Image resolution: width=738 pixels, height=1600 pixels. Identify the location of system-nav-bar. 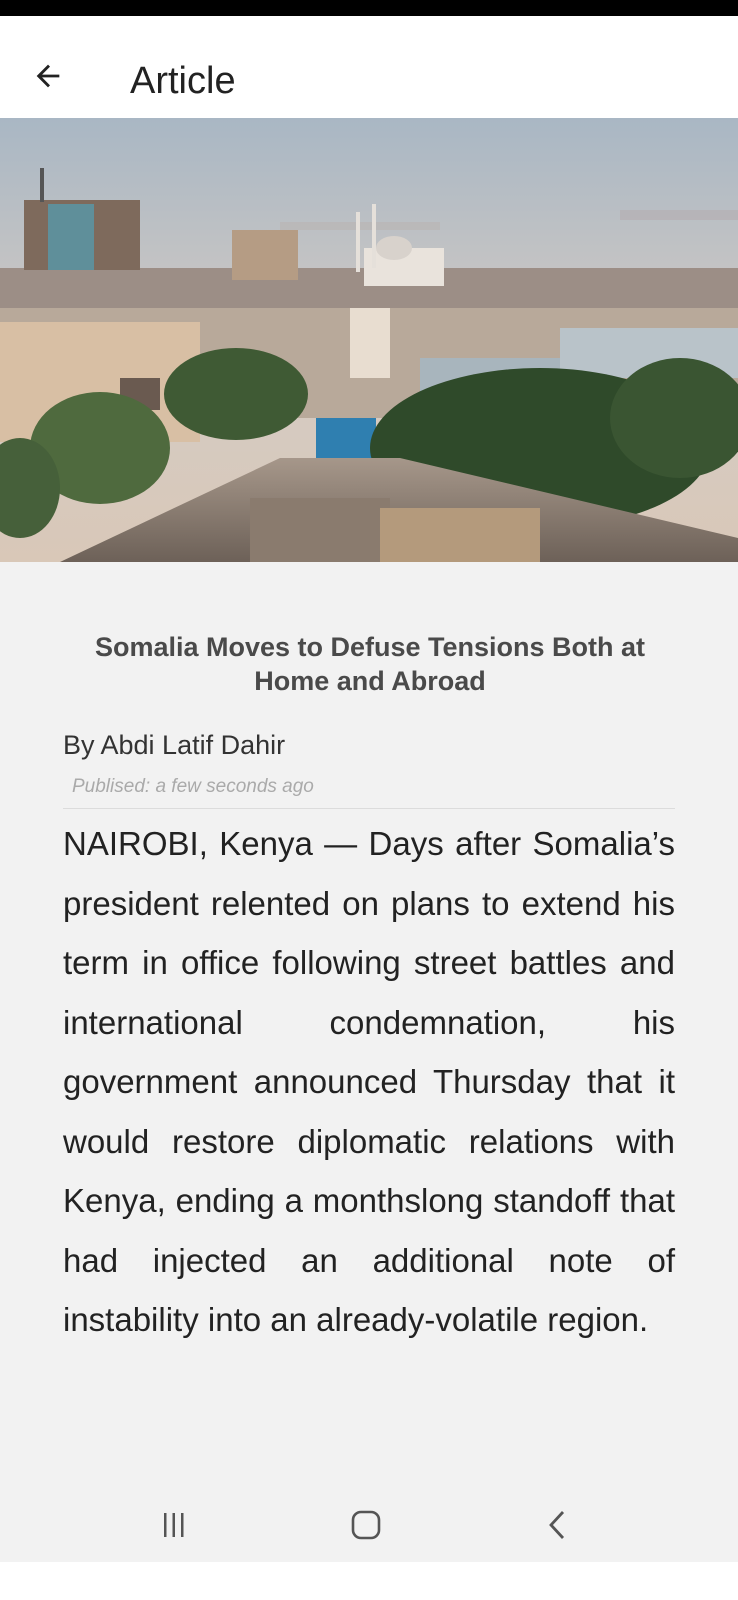
(369, 1526).